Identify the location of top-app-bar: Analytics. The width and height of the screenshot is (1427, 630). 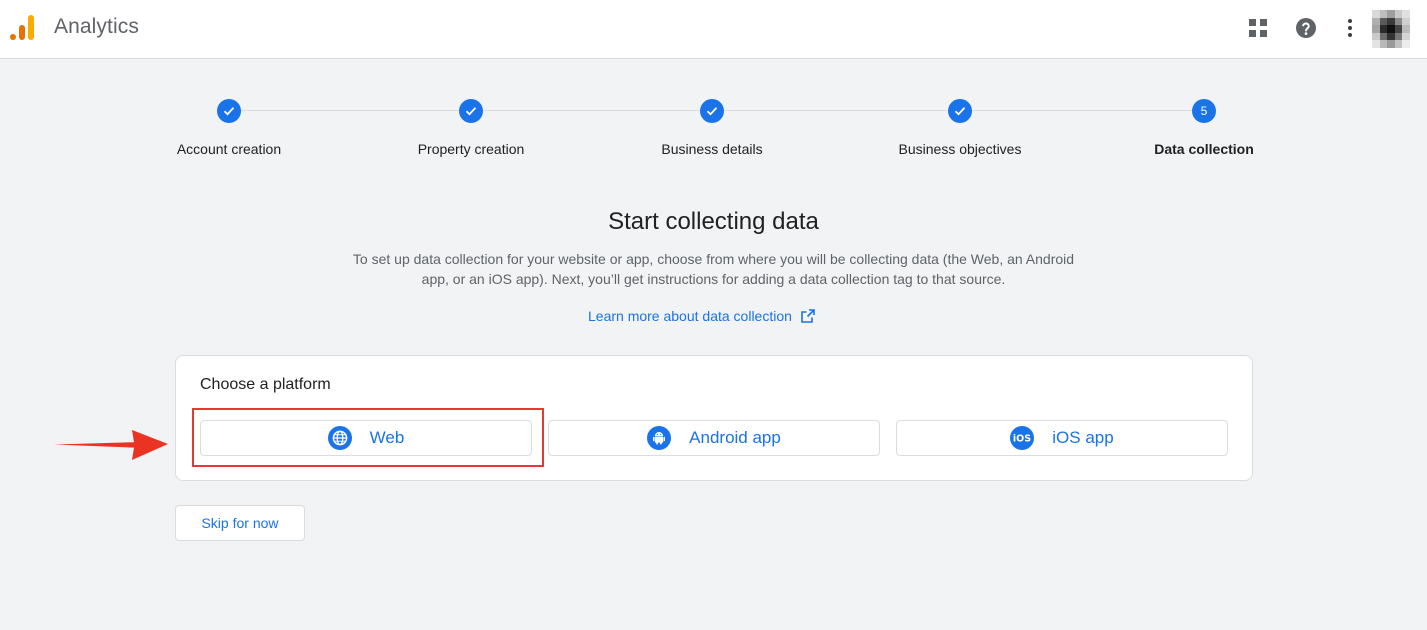
(713, 29).